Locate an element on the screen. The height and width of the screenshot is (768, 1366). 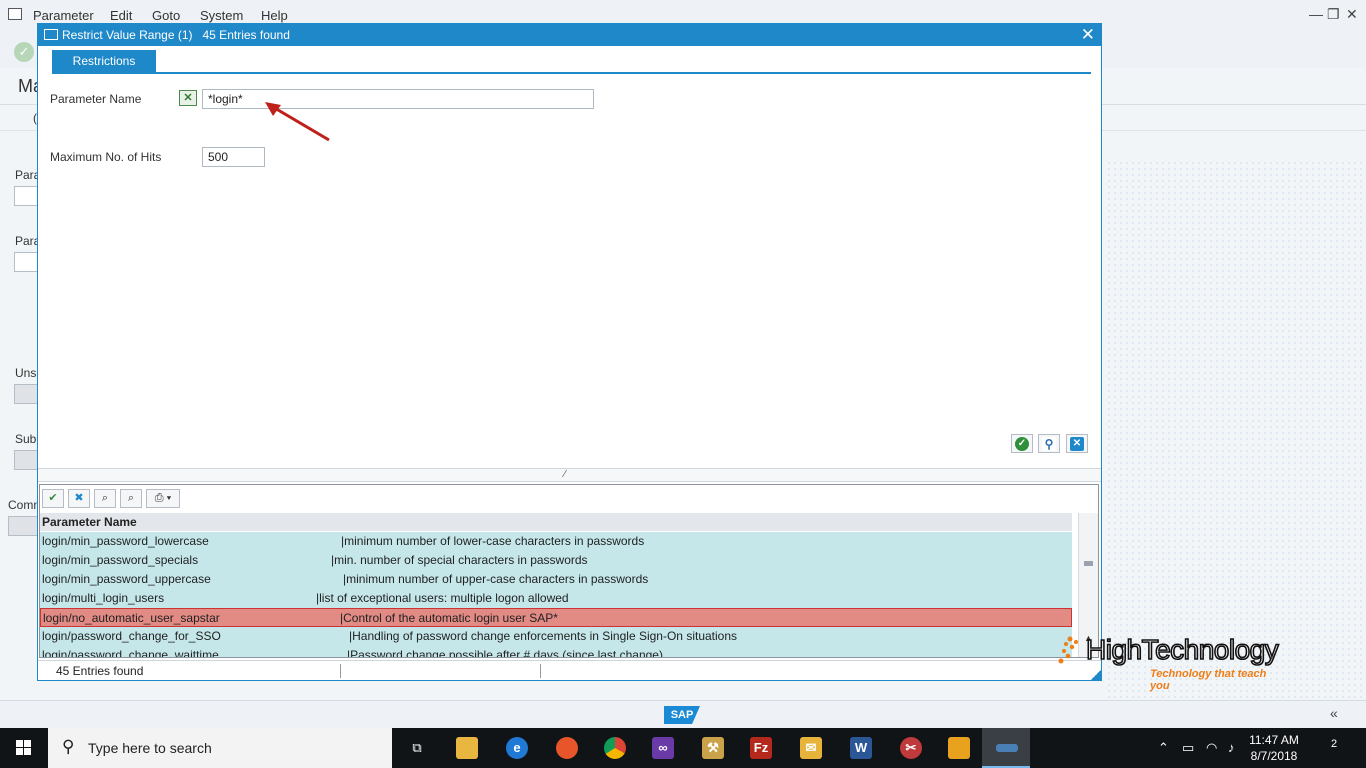
taskbar-filezilla: Fz is located at coordinates (760, 748).